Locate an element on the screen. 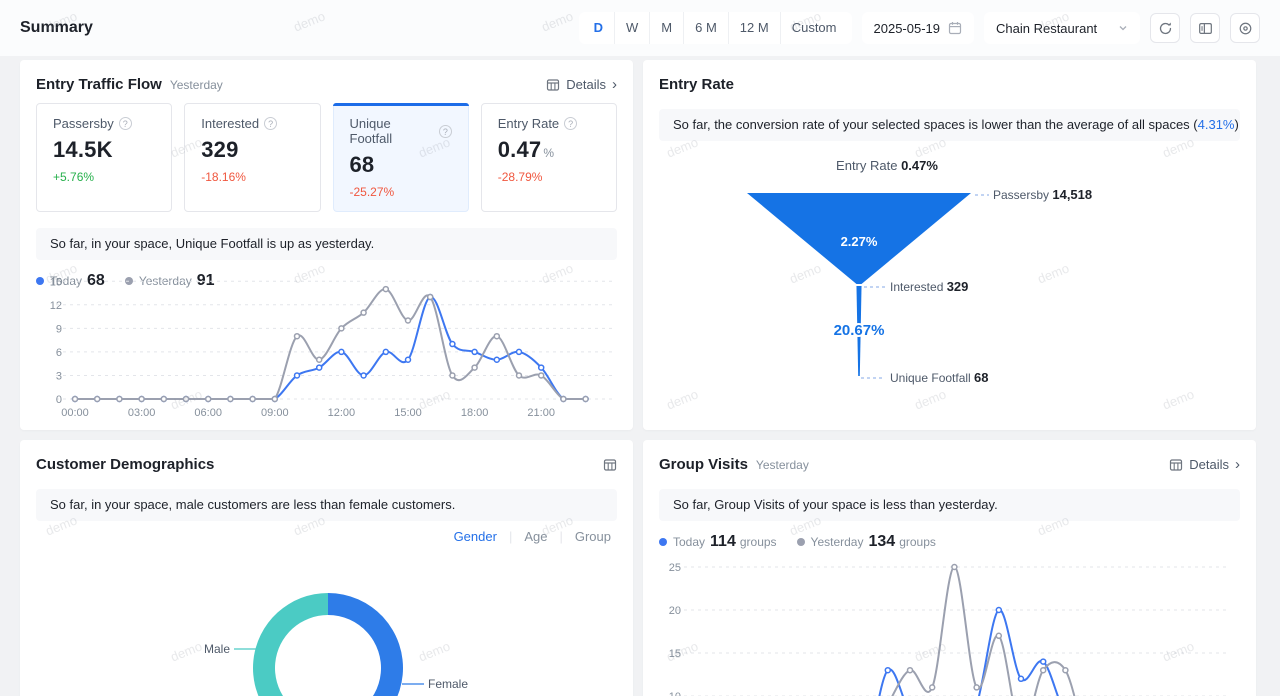  card-value: 0.47 is located at coordinates (519, 149).